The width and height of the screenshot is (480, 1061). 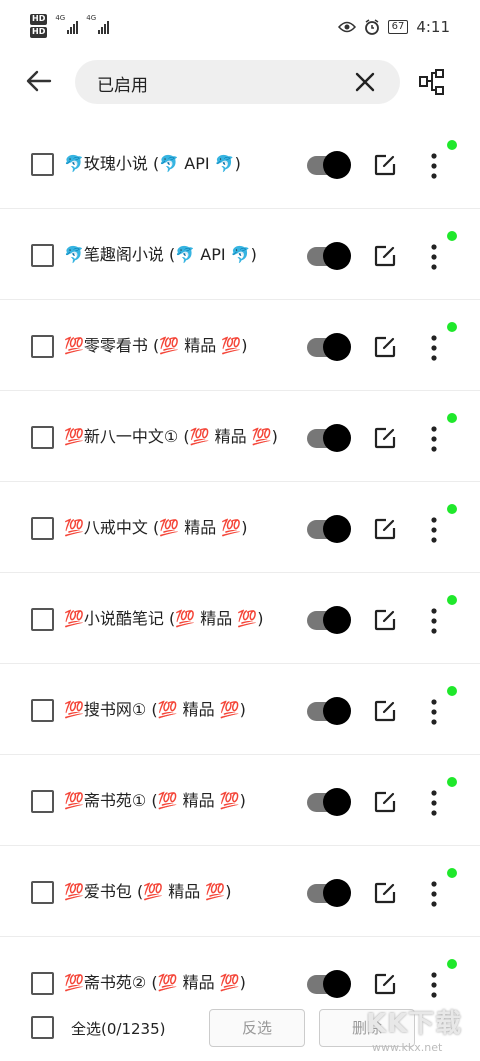 I want to click on list-item: 💯零零看书 (💯 精品 💯), so click(x=240, y=345).